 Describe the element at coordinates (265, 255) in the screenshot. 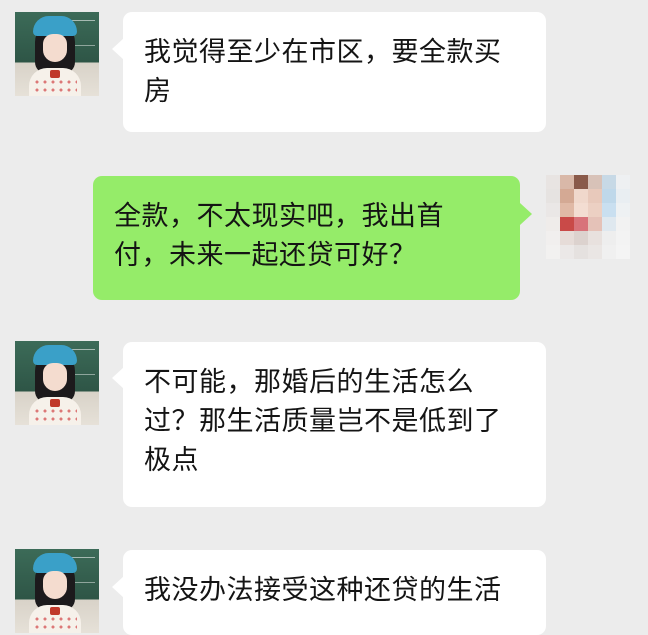

I see `message-text-line: 付，未来一起还贷可好？` at that location.